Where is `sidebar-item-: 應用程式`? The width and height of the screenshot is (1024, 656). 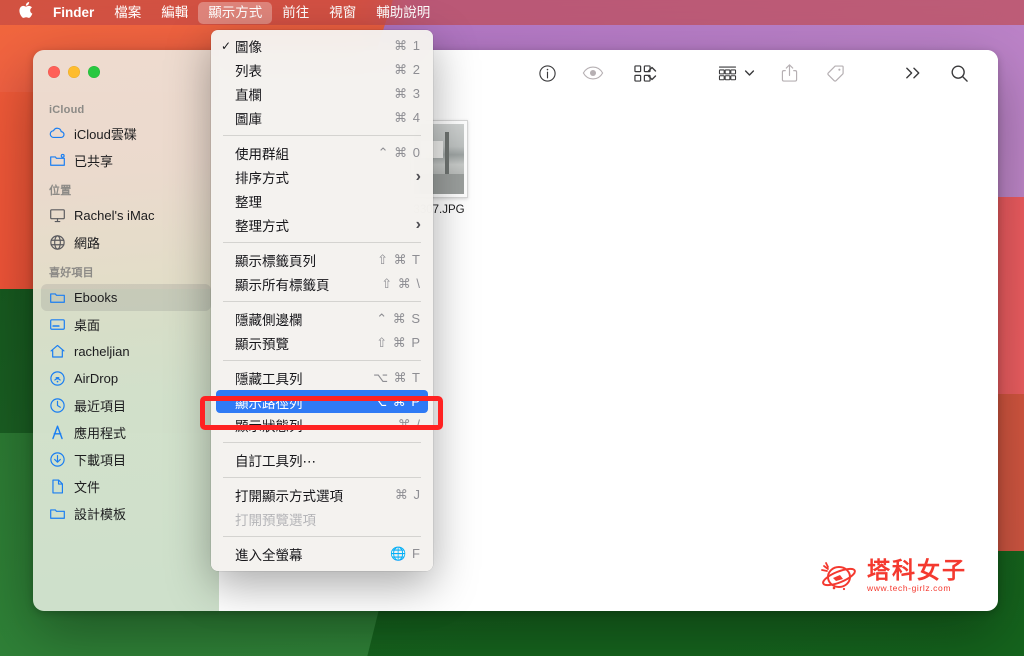 sidebar-item-: 應用程式 is located at coordinates (126, 432).